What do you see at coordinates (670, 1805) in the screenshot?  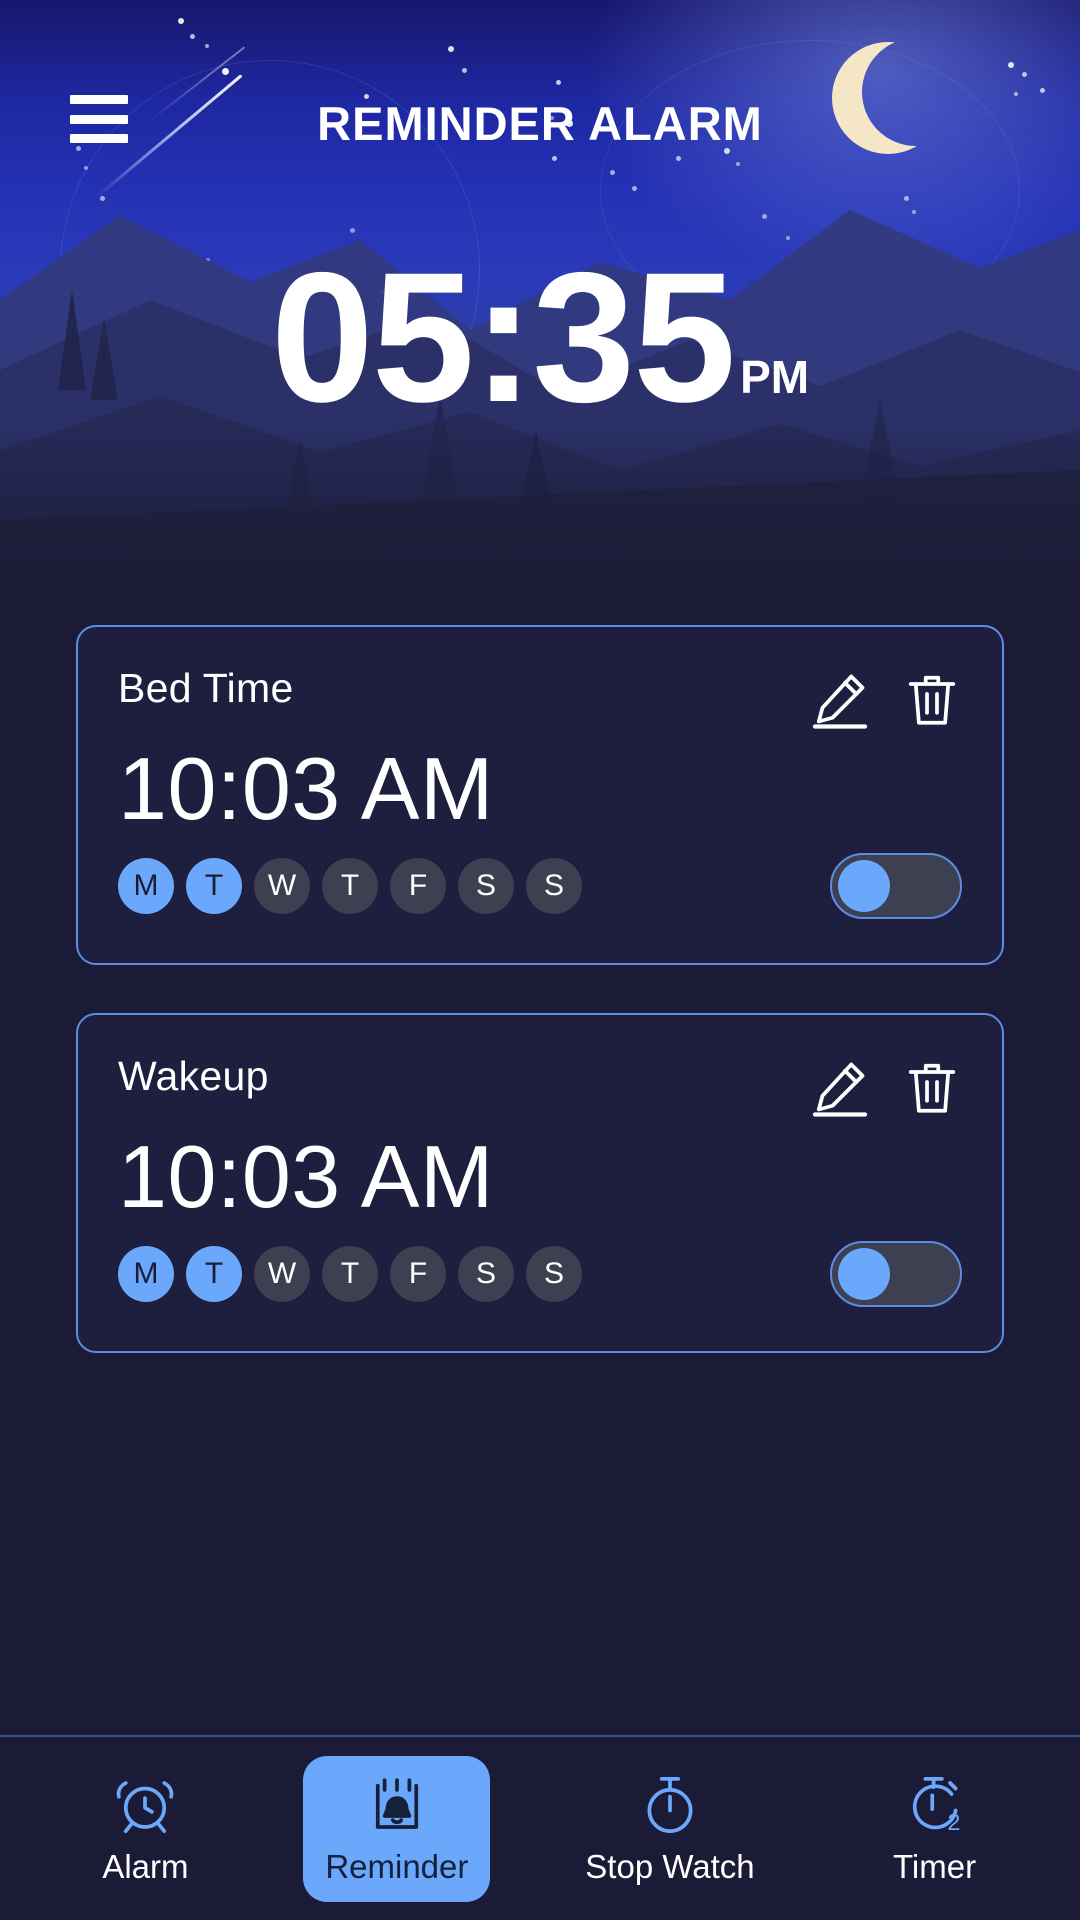 I see `stopwatch-icon` at bounding box center [670, 1805].